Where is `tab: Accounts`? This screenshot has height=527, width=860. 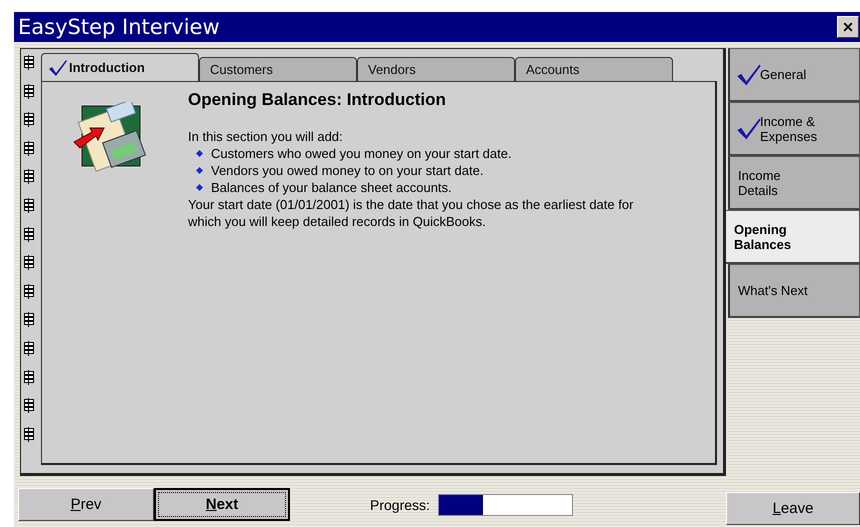
tab: Accounts is located at coordinates (594, 69).